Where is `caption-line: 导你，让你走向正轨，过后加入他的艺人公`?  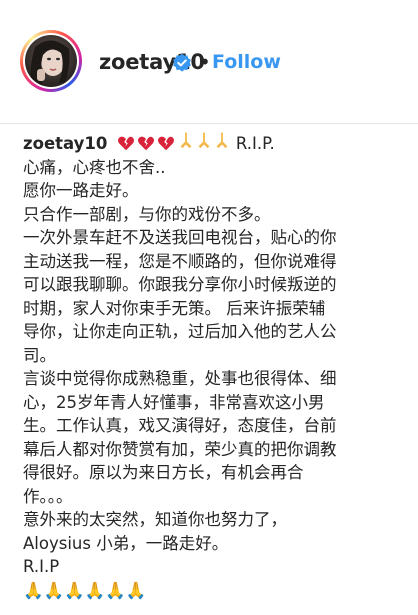 caption-line: 导你，让你走向正轨，过后加入他的艺人公 is located at coordinates (180, 331).